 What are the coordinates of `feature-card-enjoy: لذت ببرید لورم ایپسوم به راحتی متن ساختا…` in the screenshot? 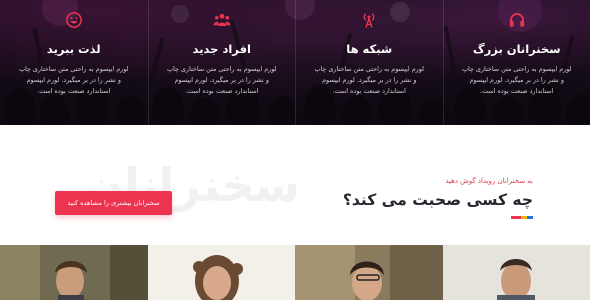 It's located at (74, 62).